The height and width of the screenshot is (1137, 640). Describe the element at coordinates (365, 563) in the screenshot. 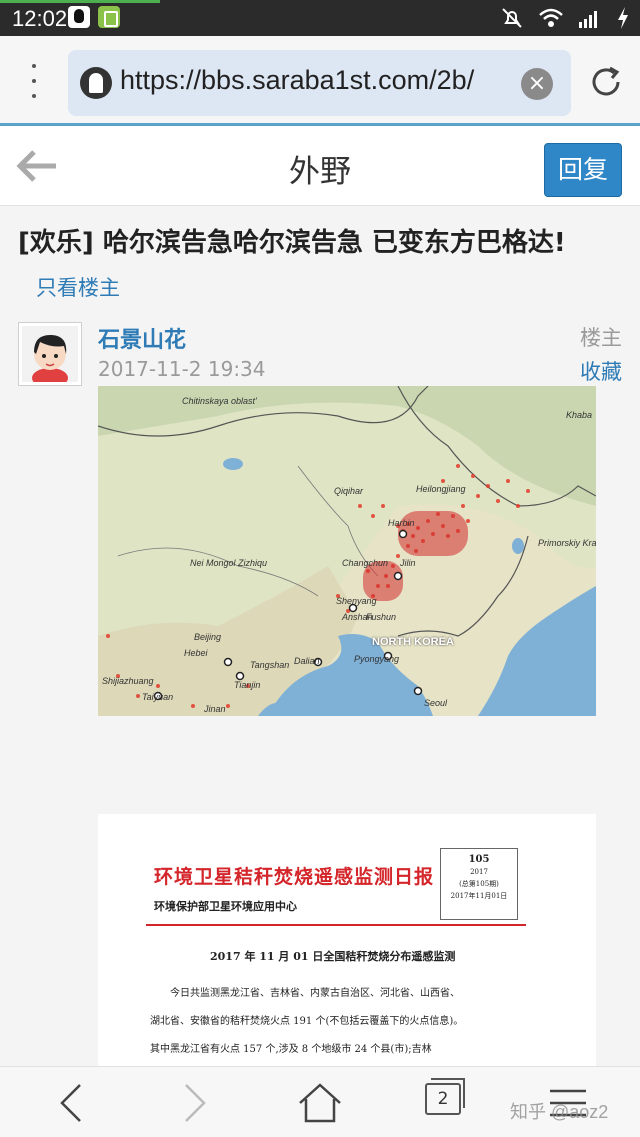

I see `map-label: Changchun` at that location.